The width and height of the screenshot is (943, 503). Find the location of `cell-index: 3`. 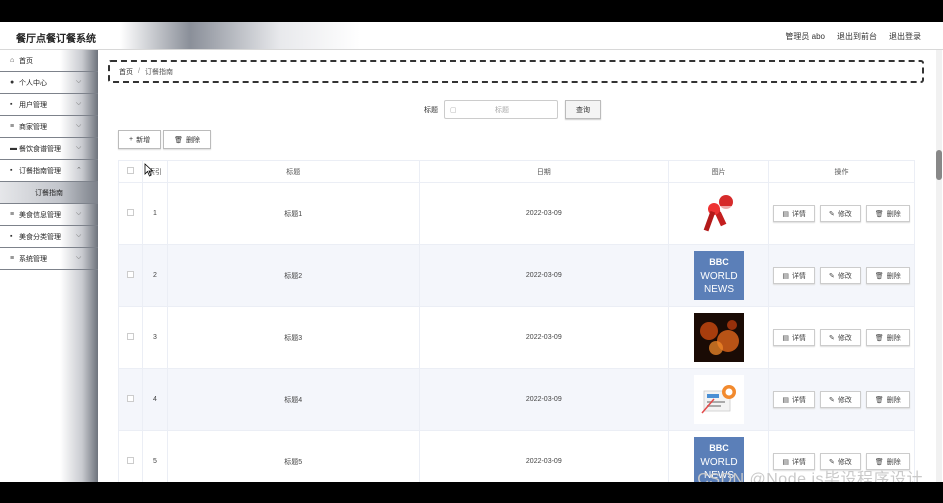

cell-index: 3 is located at coordinates (154, 337).